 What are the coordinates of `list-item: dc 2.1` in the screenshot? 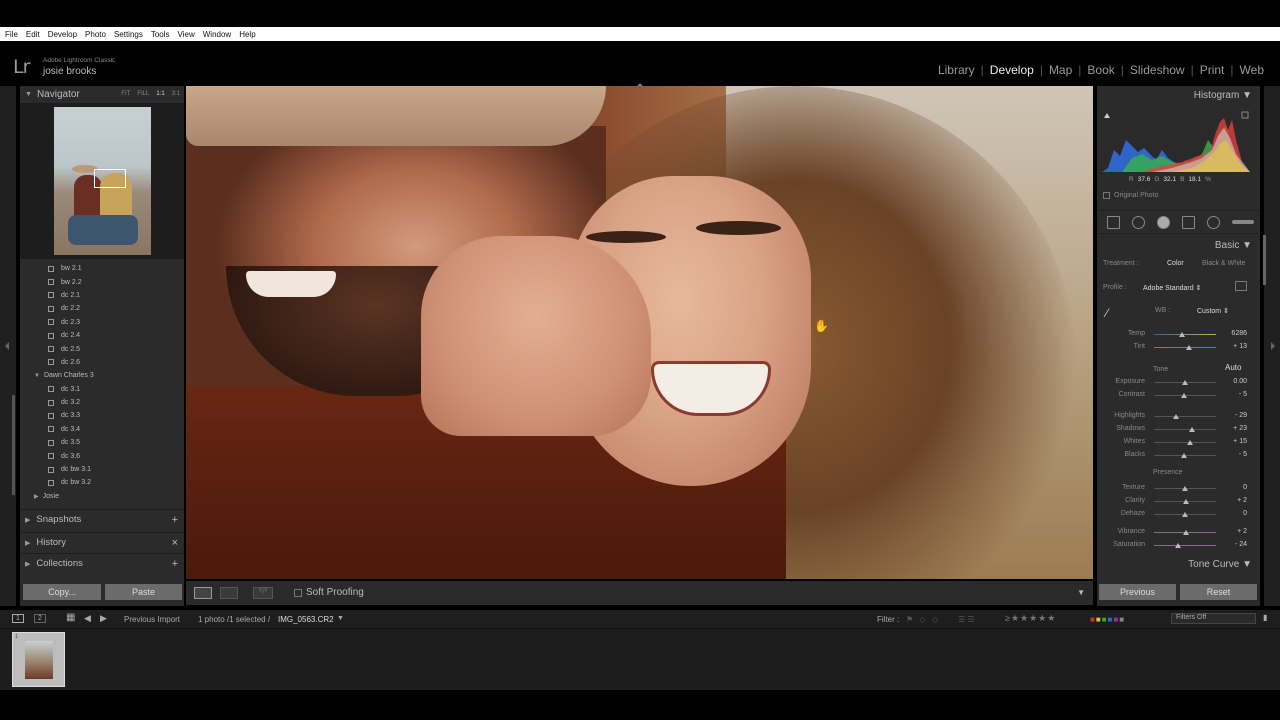 It's located at (102, 295).